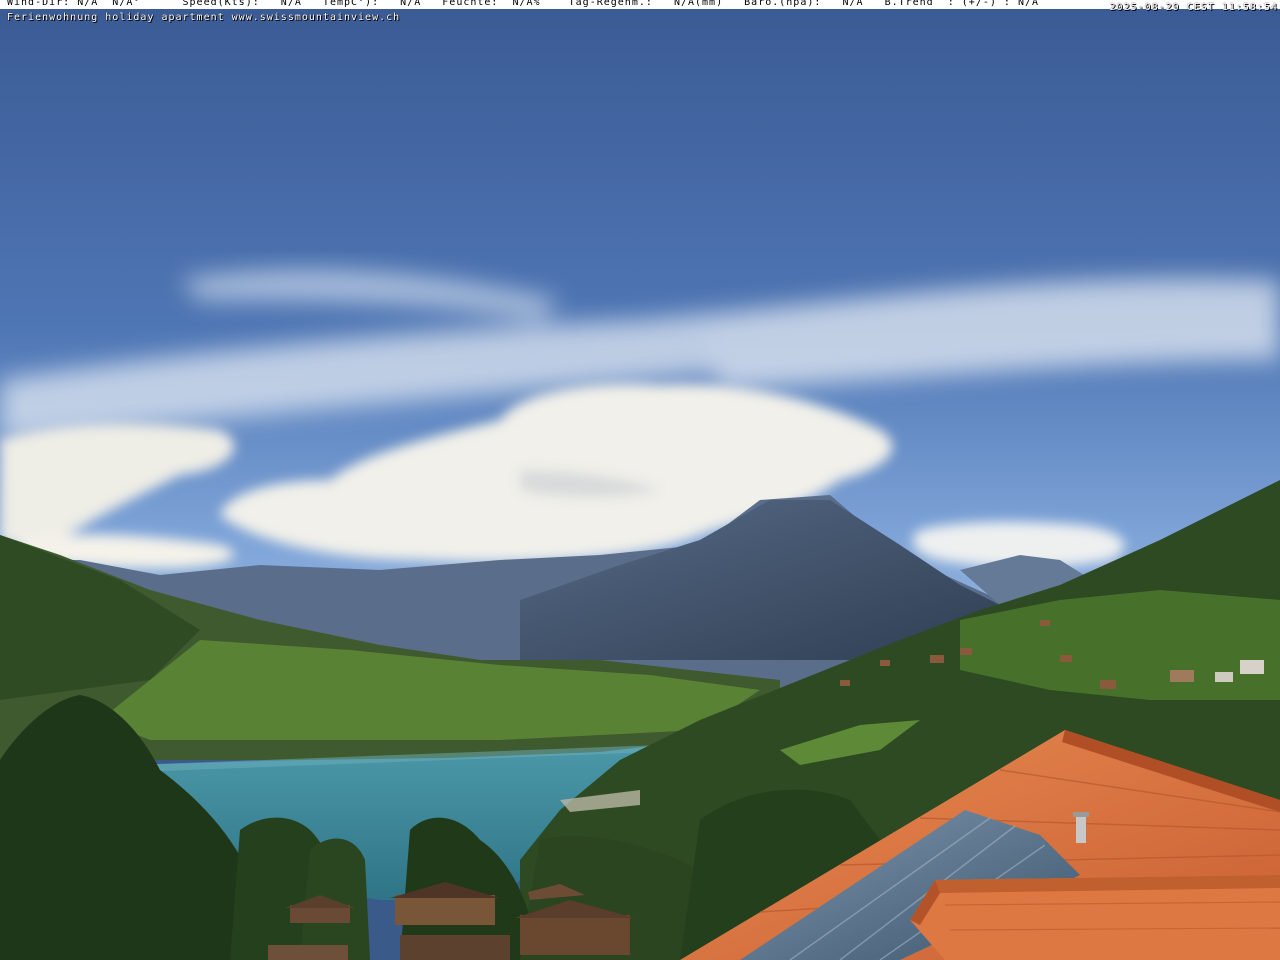 The image size is (1280, 960). I want to click on timestamp: 2025-08-29 CEST 11:58:54, so click(1193, 7).